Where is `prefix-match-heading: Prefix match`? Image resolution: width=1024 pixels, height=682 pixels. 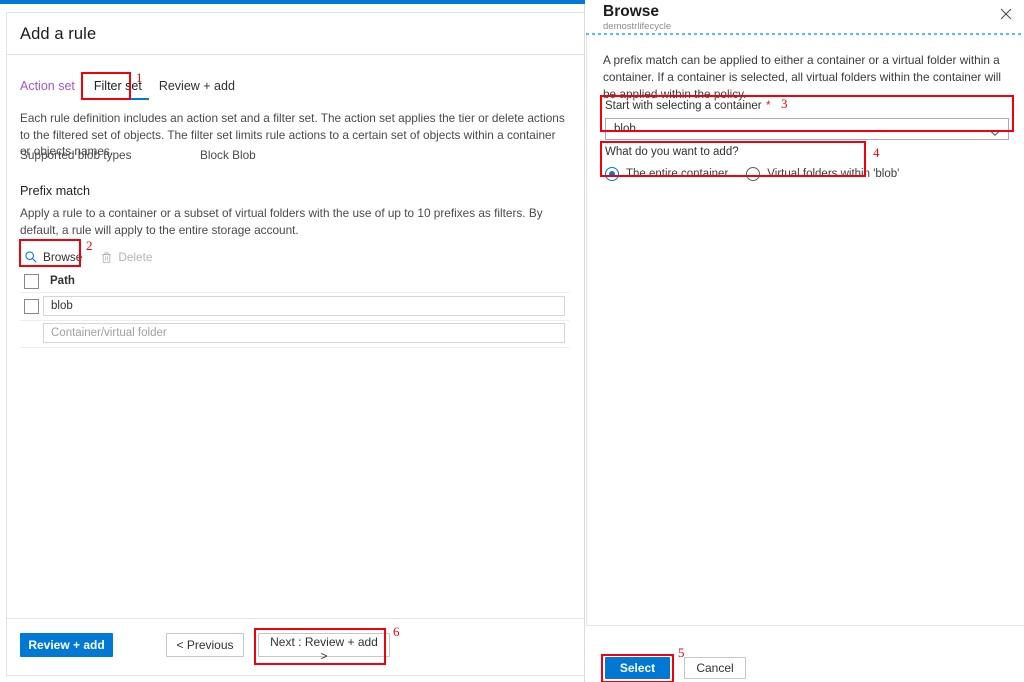 prefix-match-heading: Prefix match is located at coordinates (55, 191).